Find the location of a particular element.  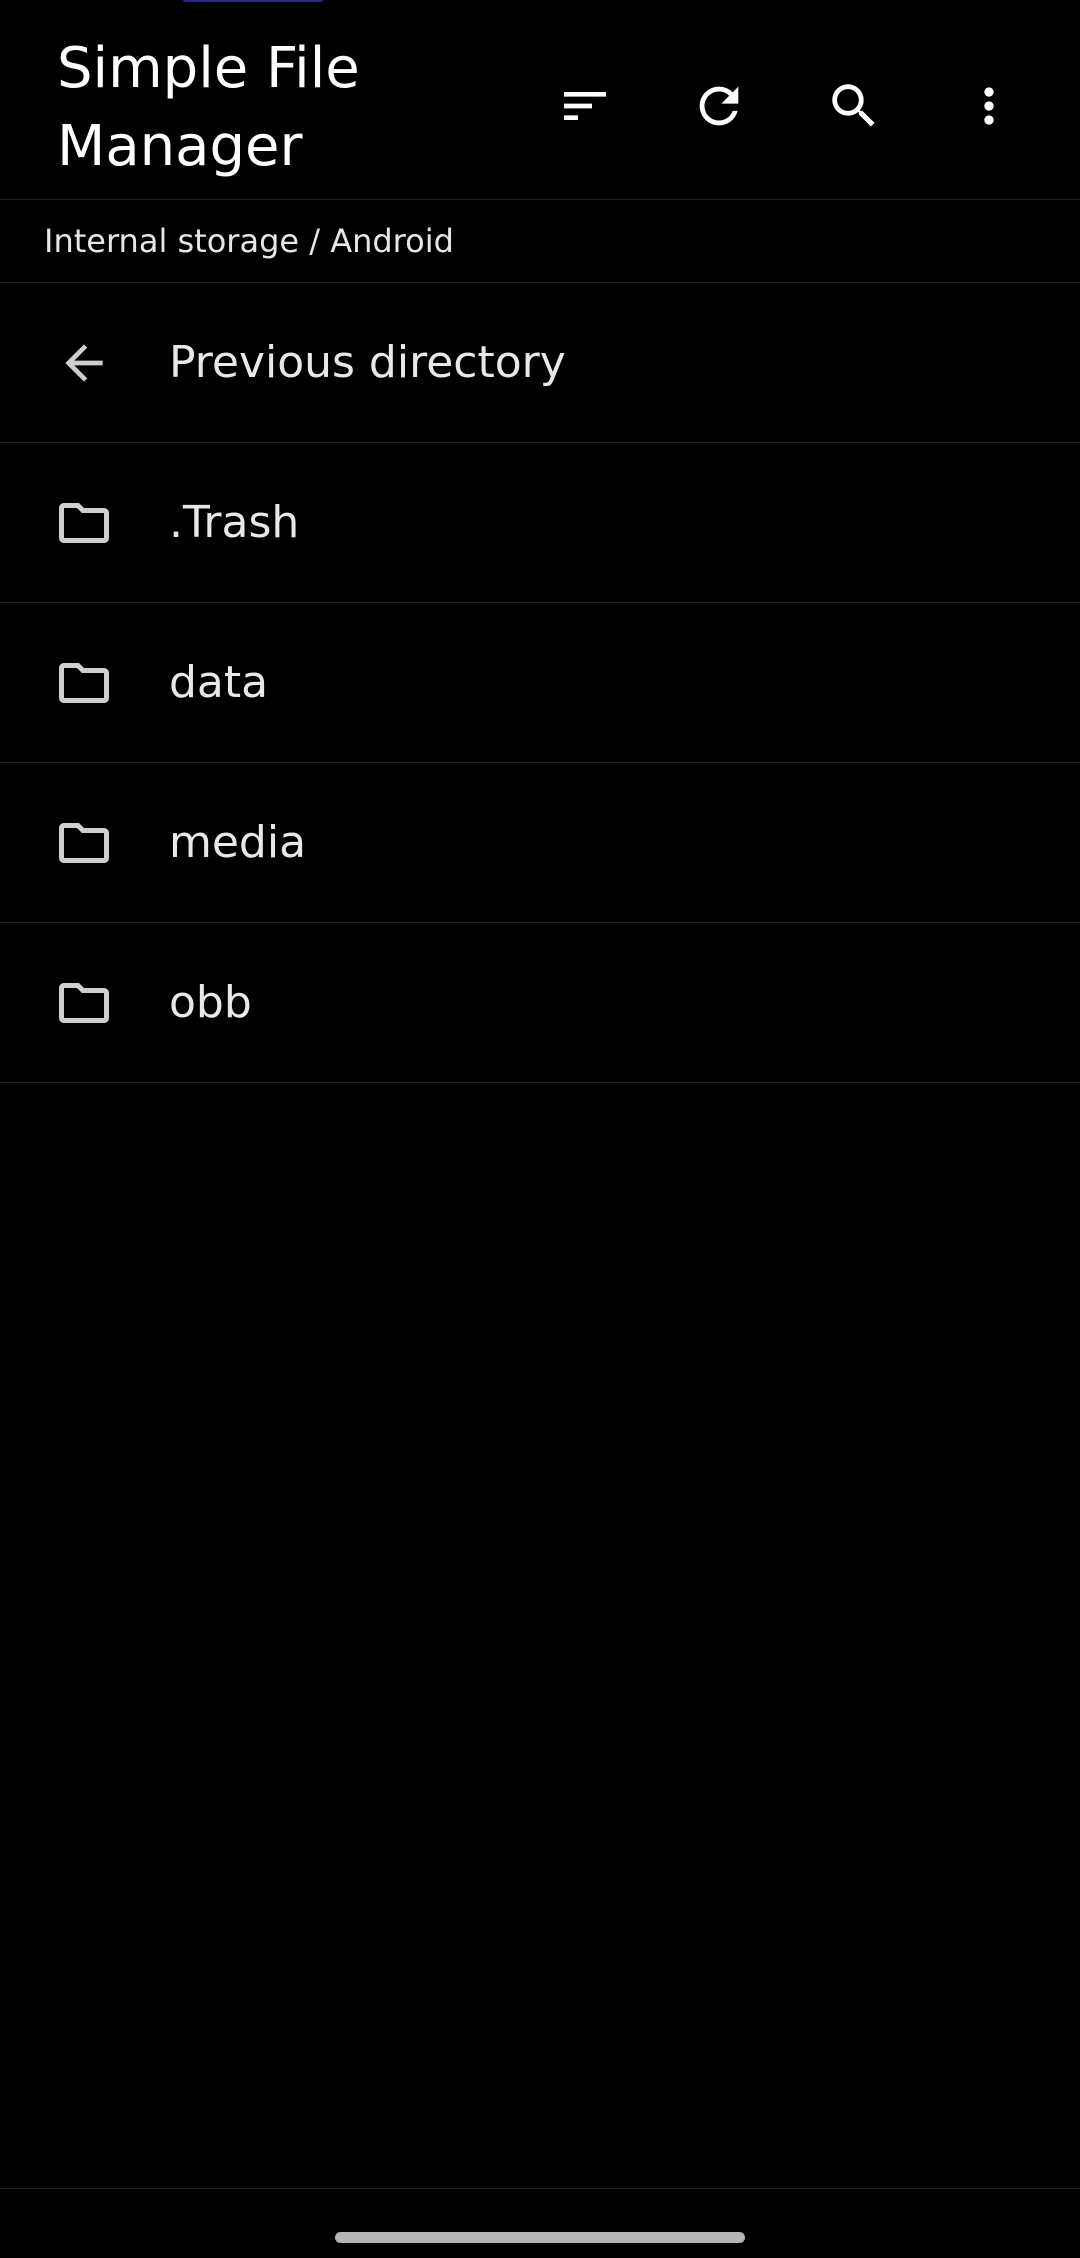

bottom-divider is located at coordinates (540, 2188).